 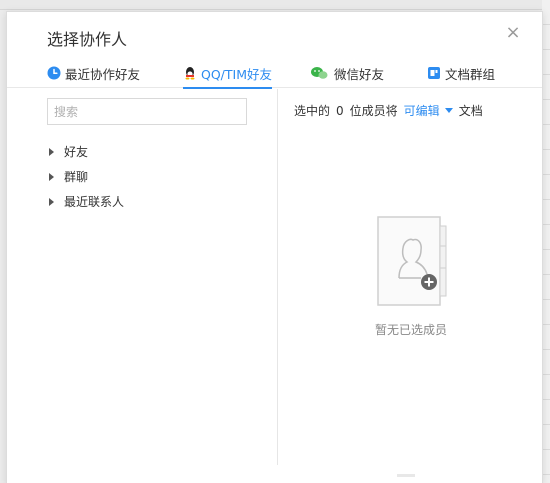 What do you see at coordinates (236, 74) in the screenshot?
I see `tab-label: QQ/TIM好友` at bounding box center [236, 74].